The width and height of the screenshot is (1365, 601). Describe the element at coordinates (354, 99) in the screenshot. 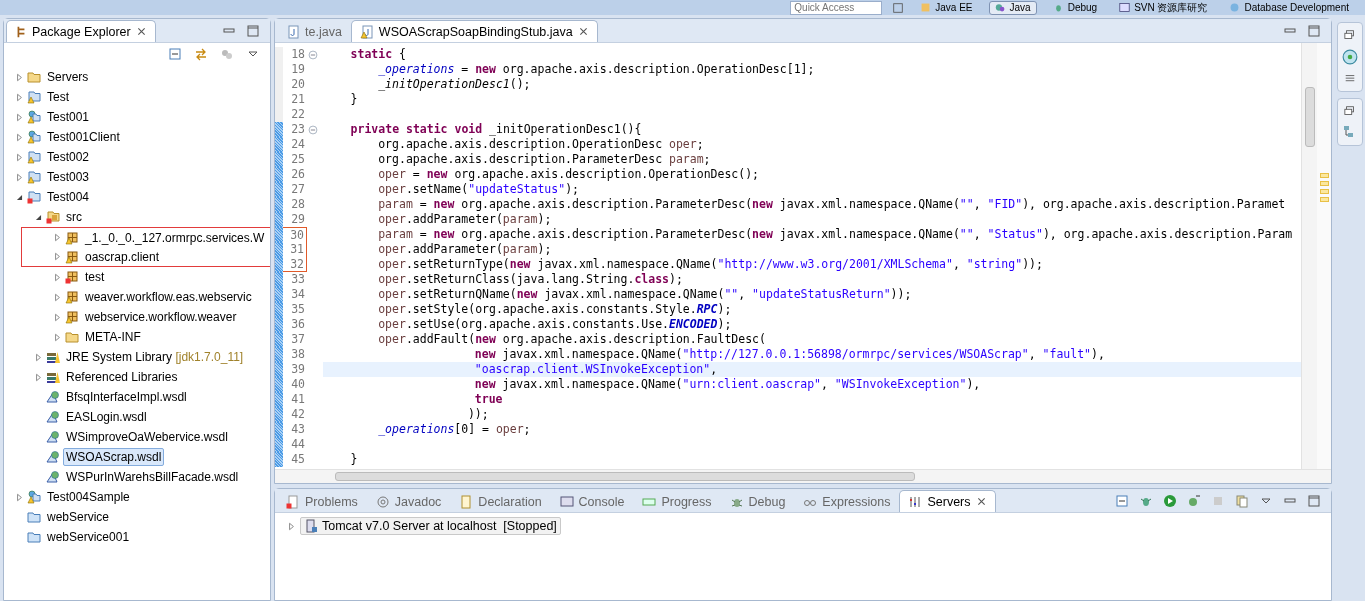

I see `code-line: }` at that location.